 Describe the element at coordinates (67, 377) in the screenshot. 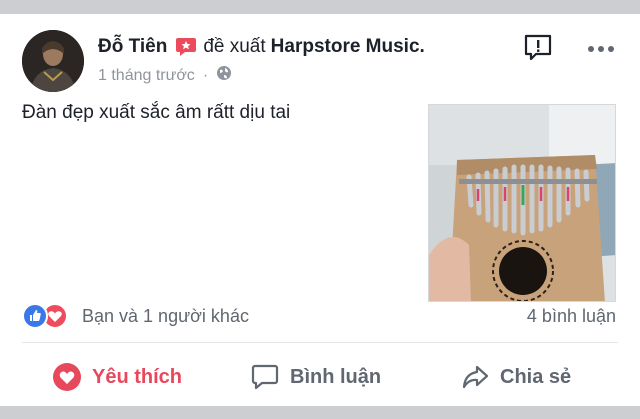

I see `heart-icon` at that location.